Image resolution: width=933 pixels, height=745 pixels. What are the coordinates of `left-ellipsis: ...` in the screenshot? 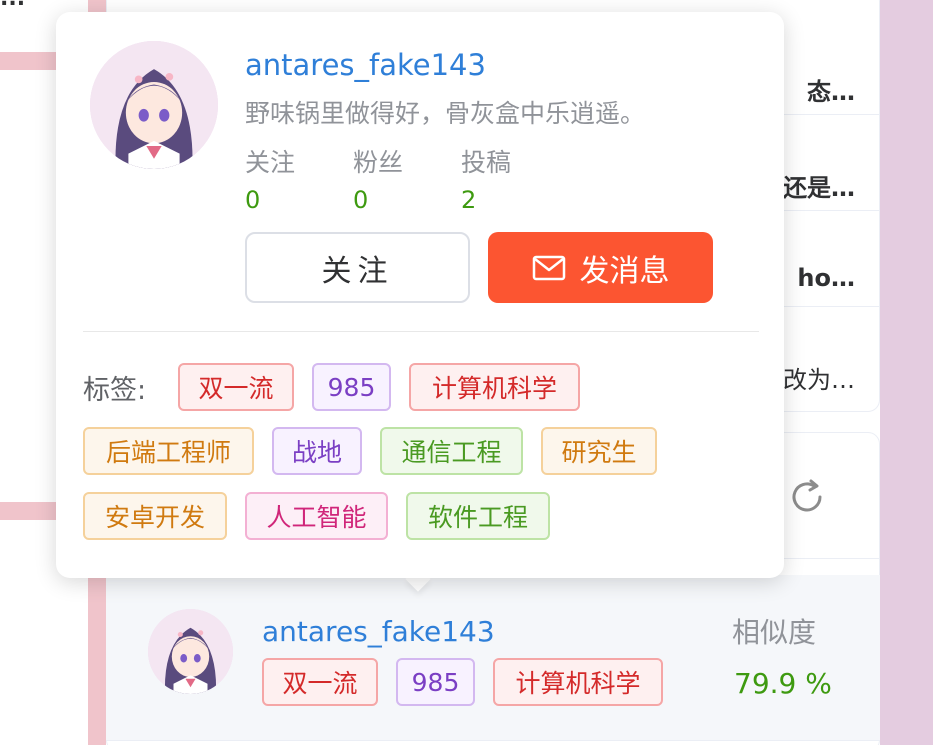 It's located at (12, 5).